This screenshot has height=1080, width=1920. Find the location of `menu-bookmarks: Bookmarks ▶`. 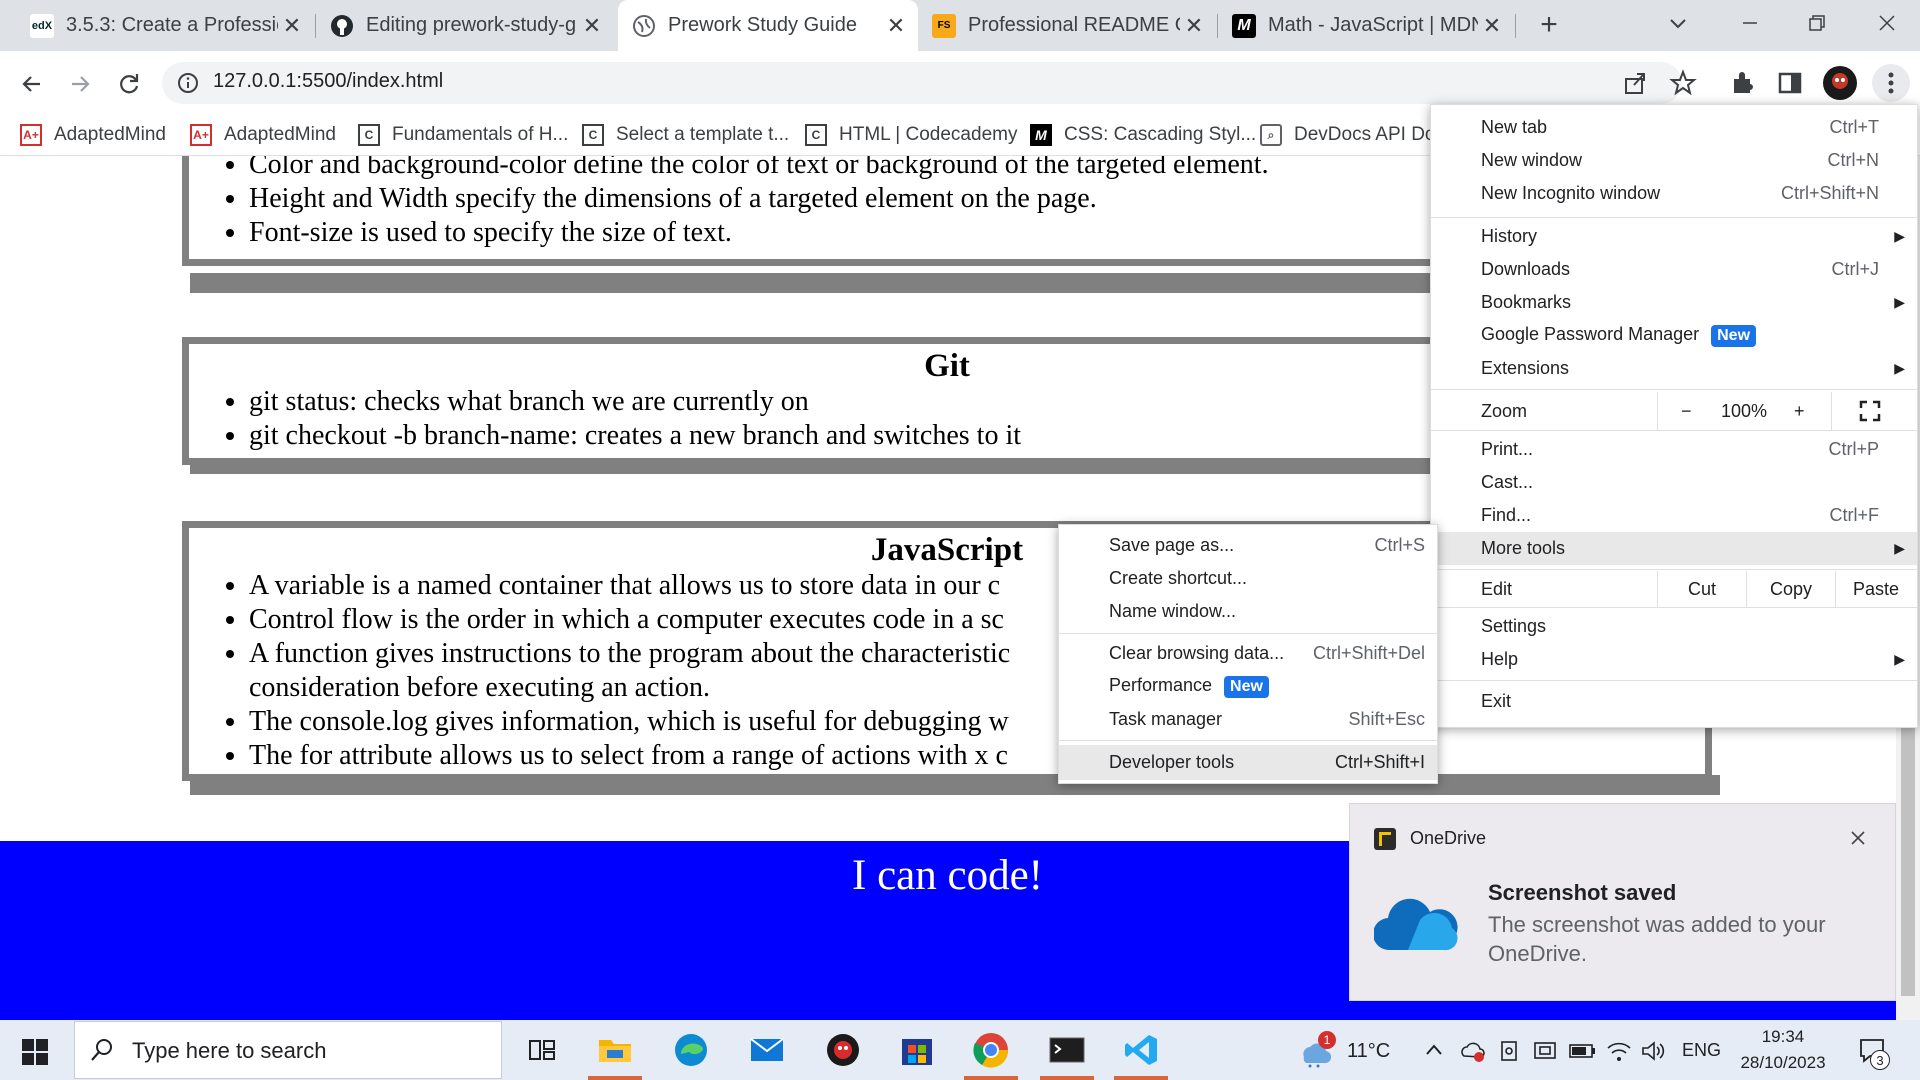

menu-bookmarks: Bookmarks ▶ is located at coordinates (1674, 302).